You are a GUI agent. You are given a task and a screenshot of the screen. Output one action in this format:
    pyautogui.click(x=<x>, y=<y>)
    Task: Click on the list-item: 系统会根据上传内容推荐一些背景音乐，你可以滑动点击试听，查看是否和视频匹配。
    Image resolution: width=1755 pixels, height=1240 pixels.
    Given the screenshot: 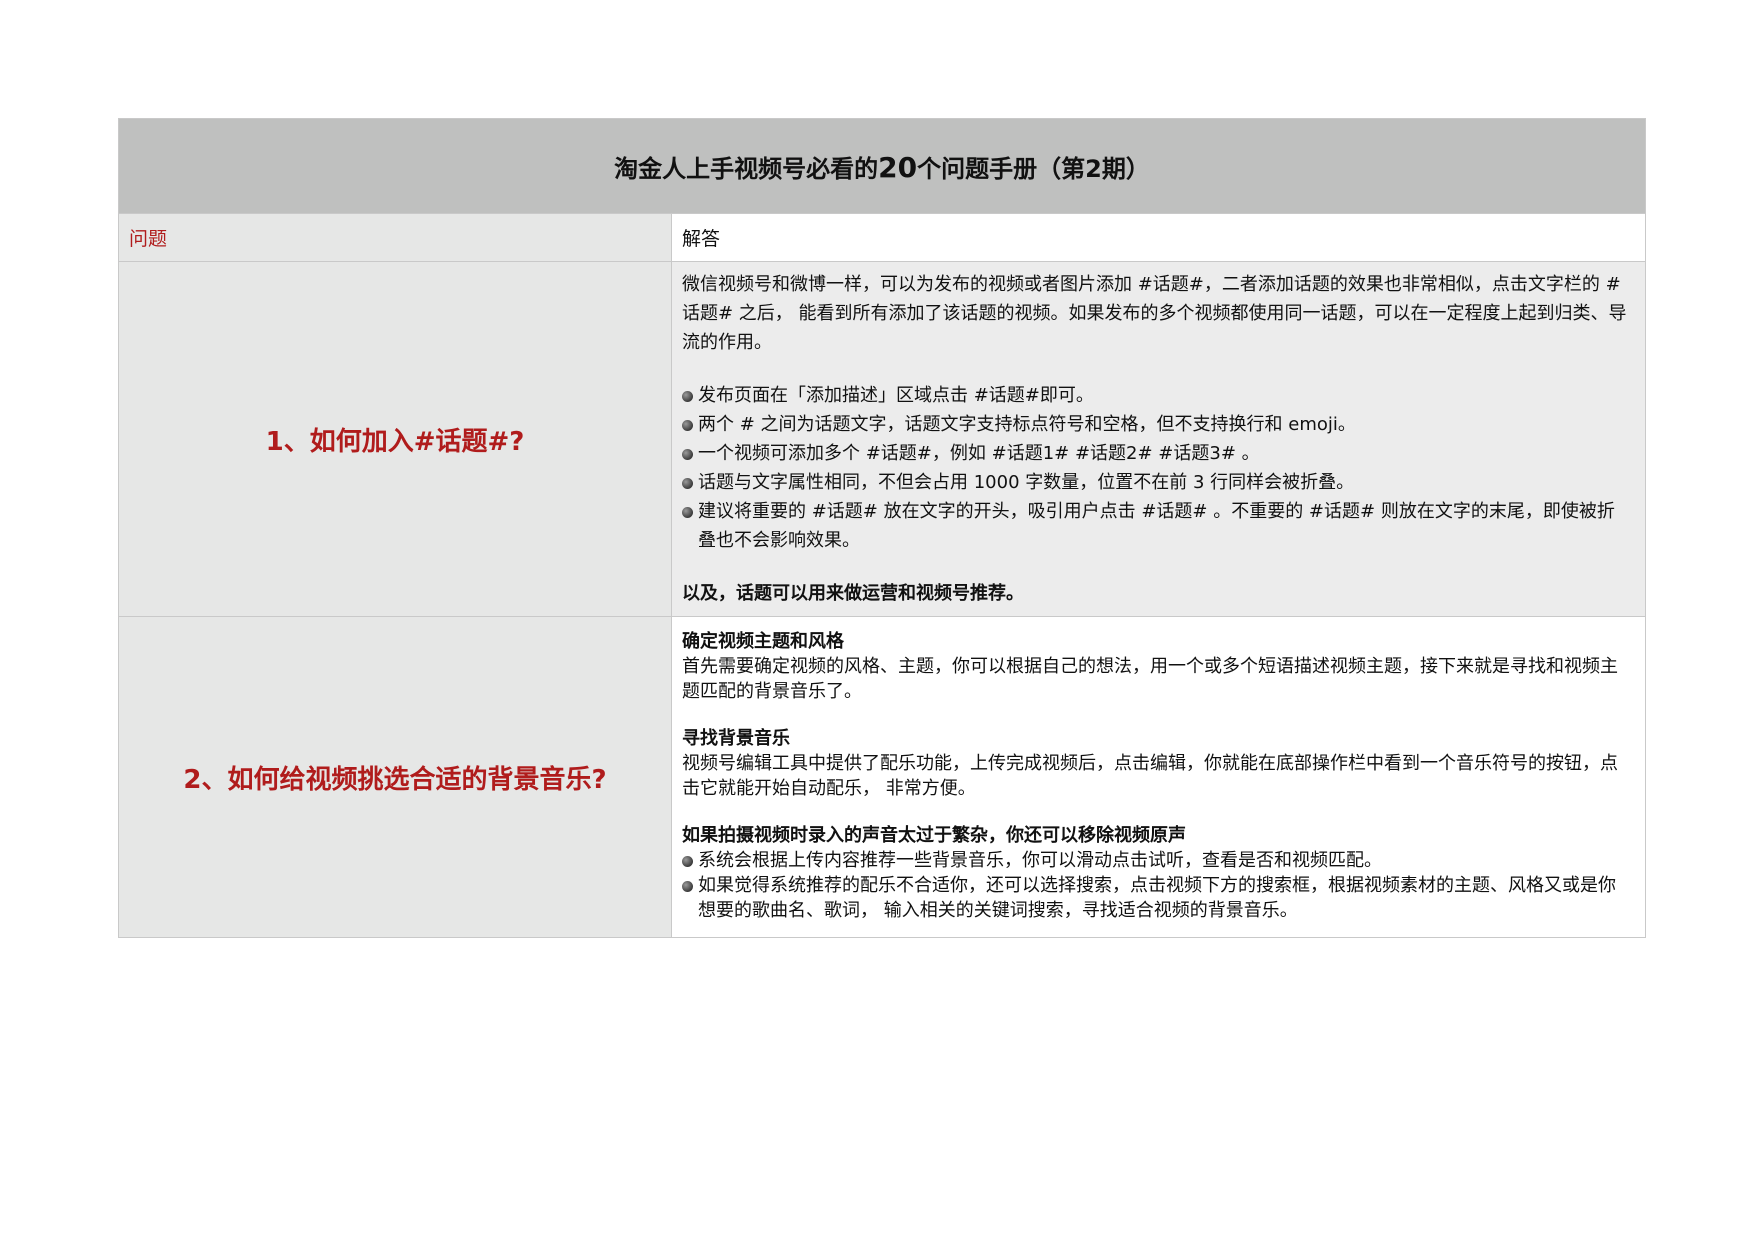 What is the action you would take?
    pyautogui.click(x=1156, y=860)
    